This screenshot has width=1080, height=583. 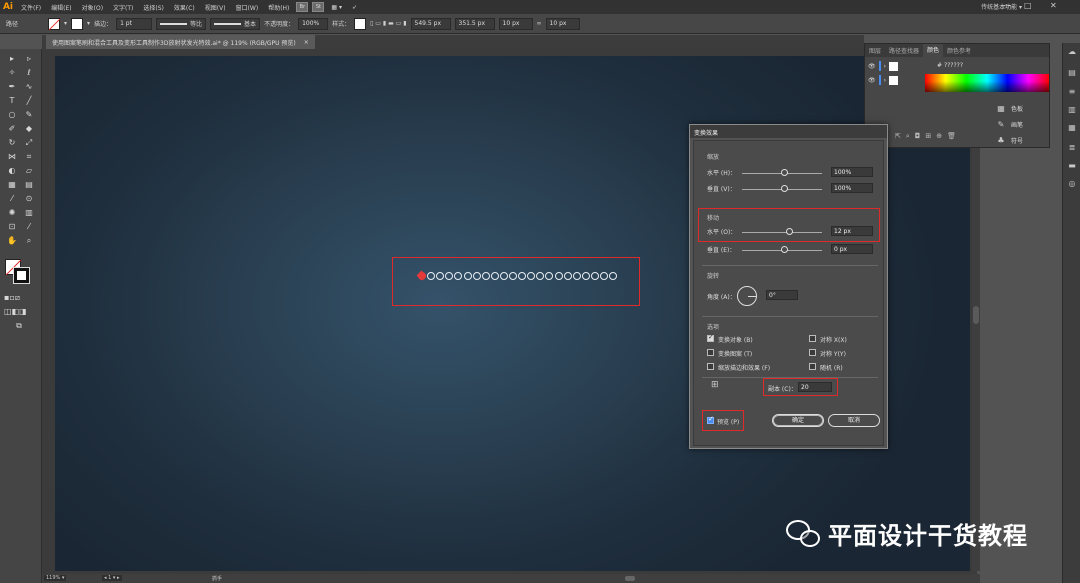 I want to click on horizontal-scroll-thumb, so click(x=630, y=578).